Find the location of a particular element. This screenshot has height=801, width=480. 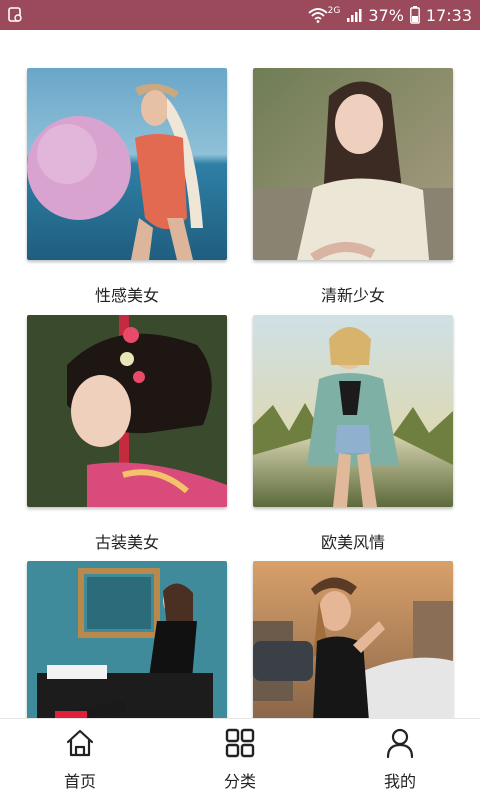

category-card-1: 性感美女 is located at coordinates (127, 186).